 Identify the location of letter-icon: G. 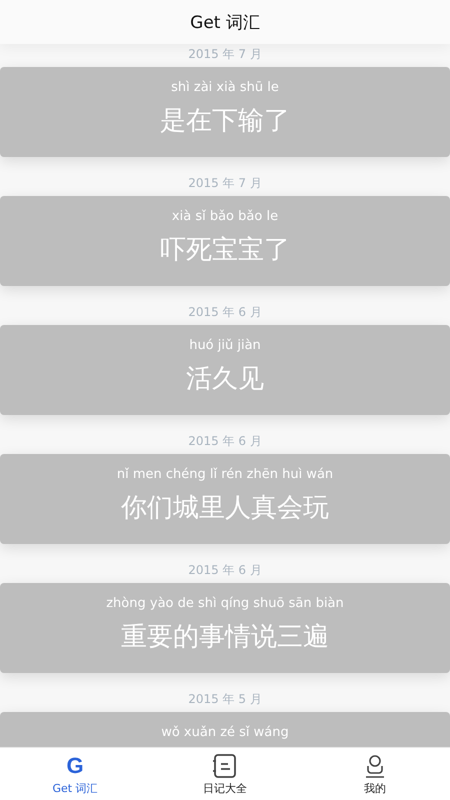
(75, 765).